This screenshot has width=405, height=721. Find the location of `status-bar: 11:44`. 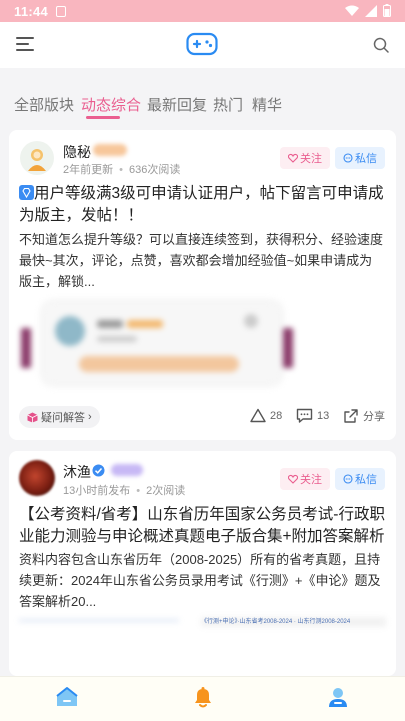

status-bar: 11:44 is located at coordinates (202, 11).